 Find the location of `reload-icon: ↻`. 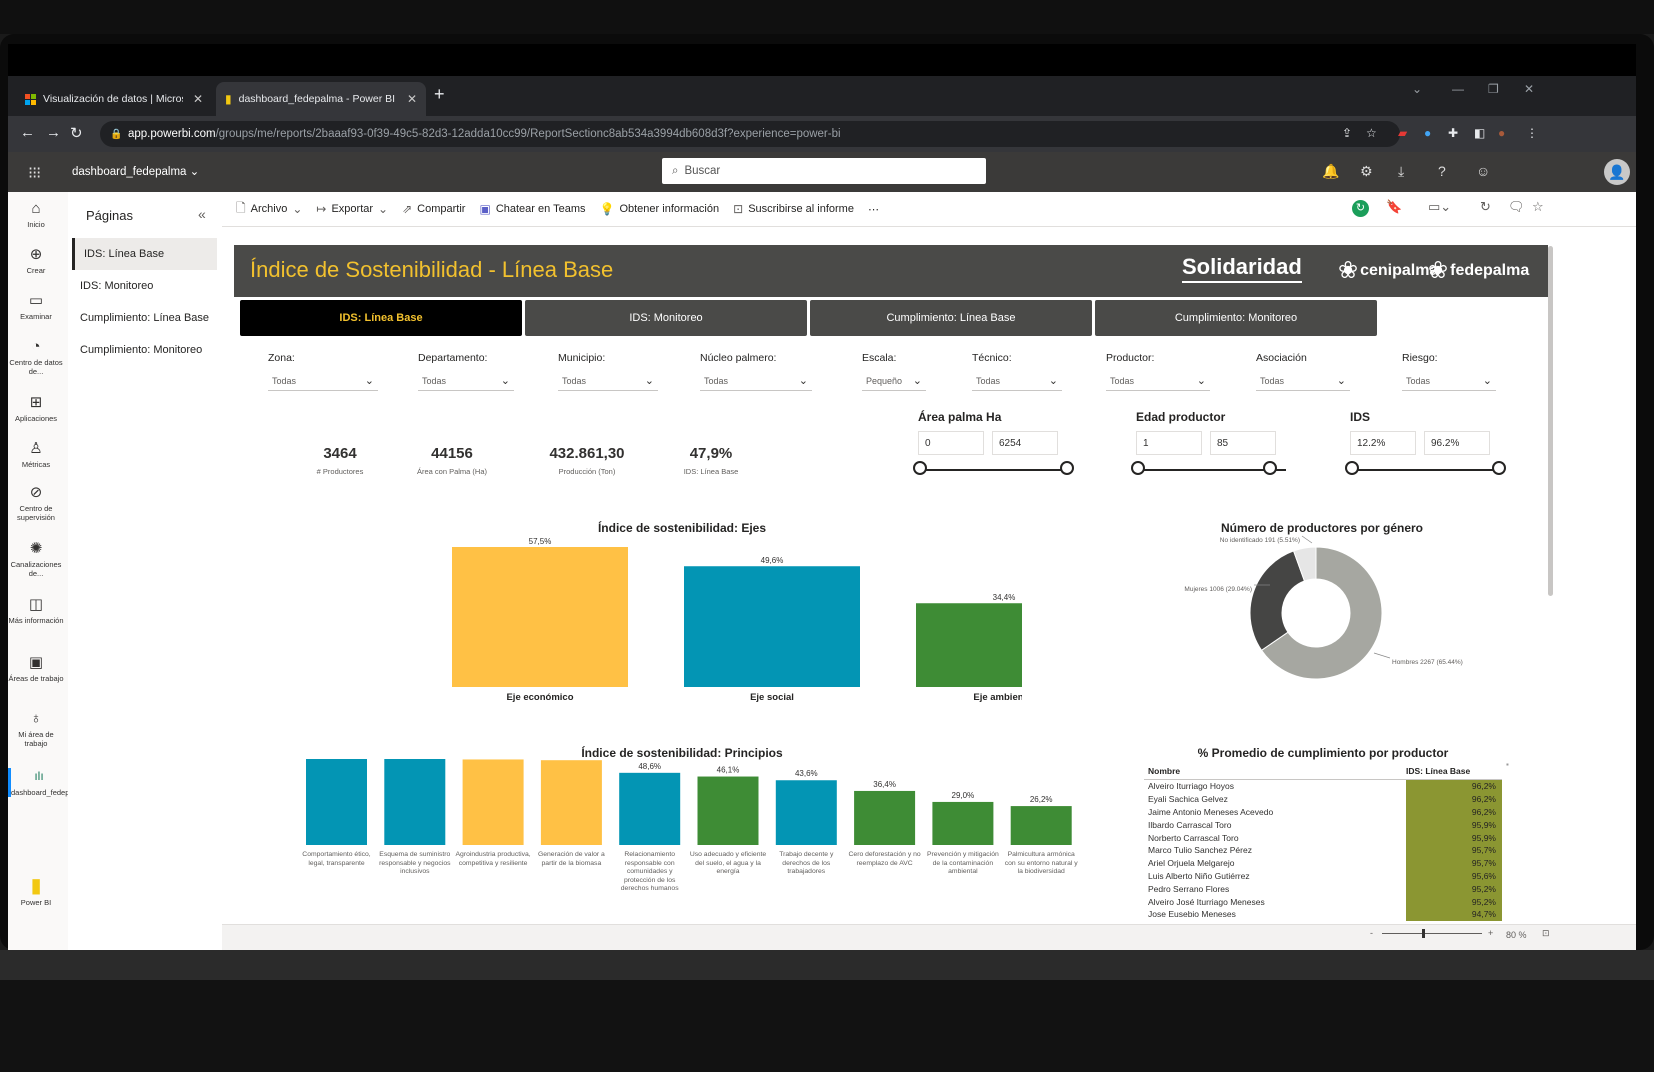

reload-icon: ↻ is located at coordinates (76, 133).